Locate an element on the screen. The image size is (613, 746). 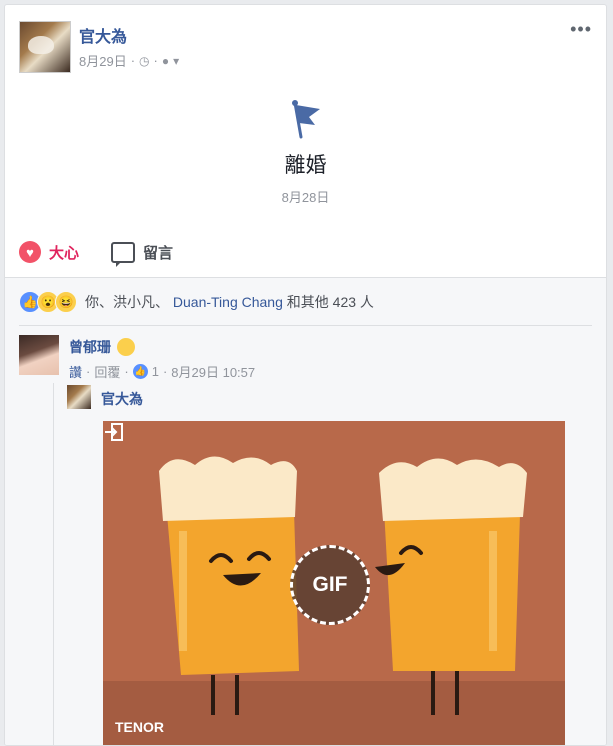
love-label: 大心 is located at coordinates (64, 253).